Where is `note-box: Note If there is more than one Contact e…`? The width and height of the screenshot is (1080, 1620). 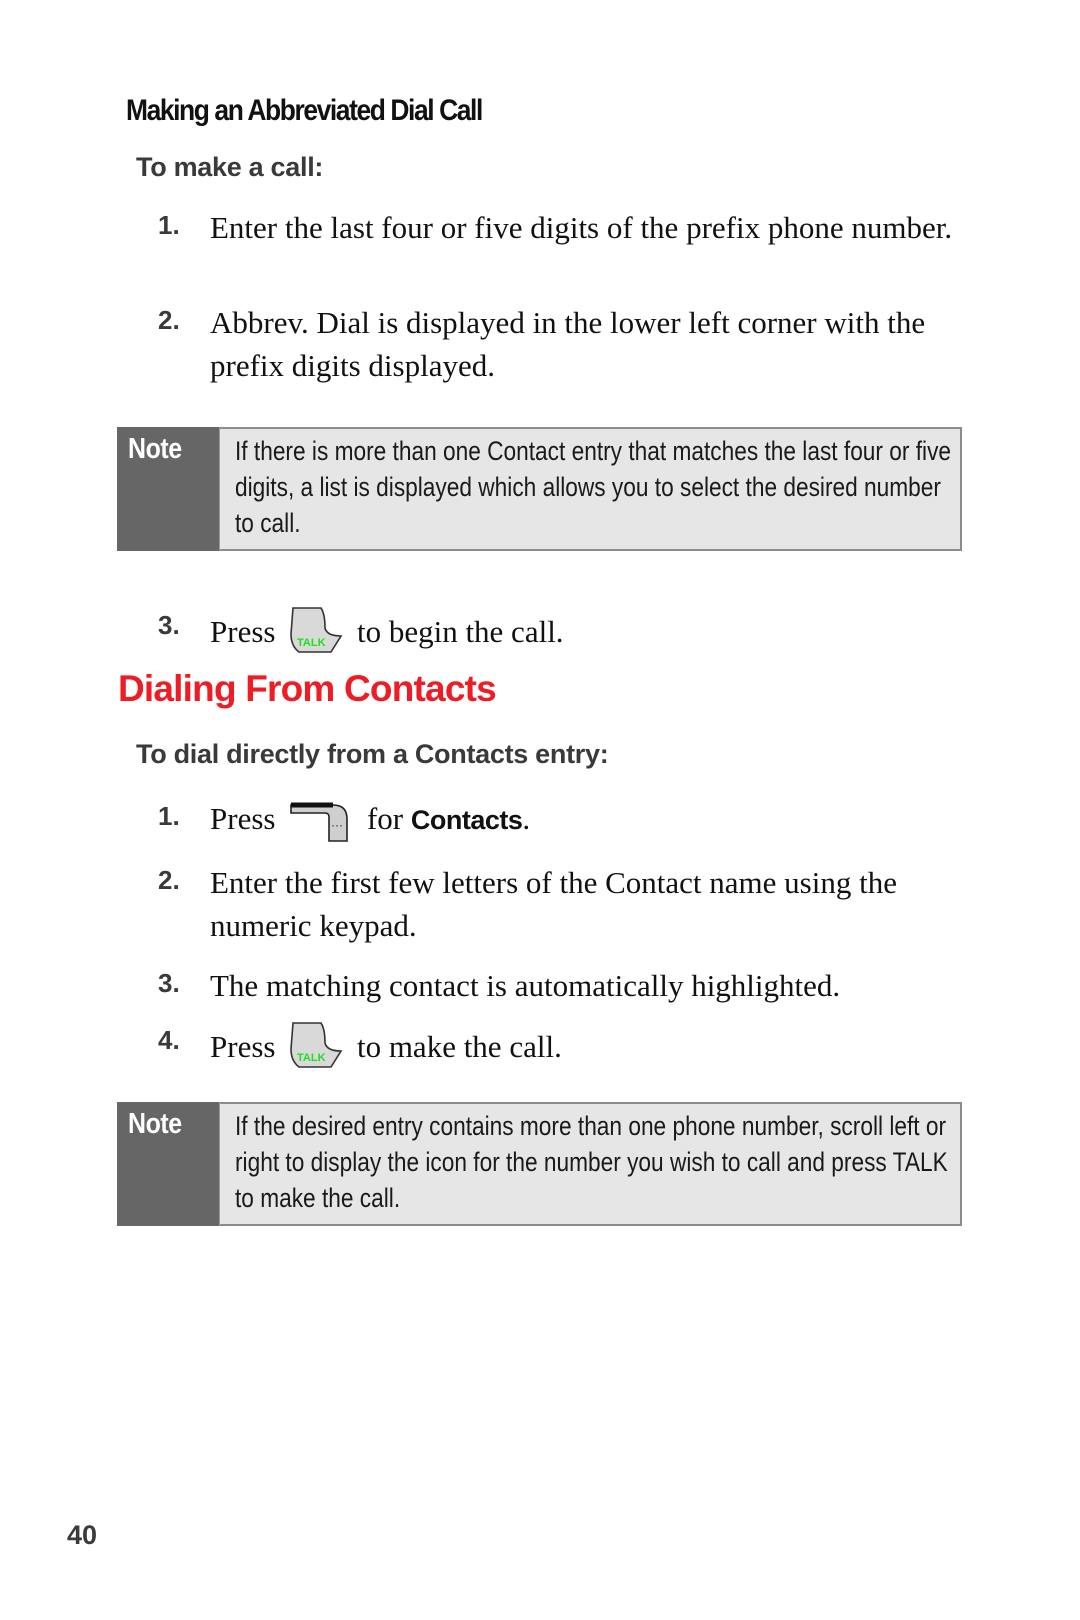
note-box: Note If there is more than one Contact e… is located at coordinates (539, 489).